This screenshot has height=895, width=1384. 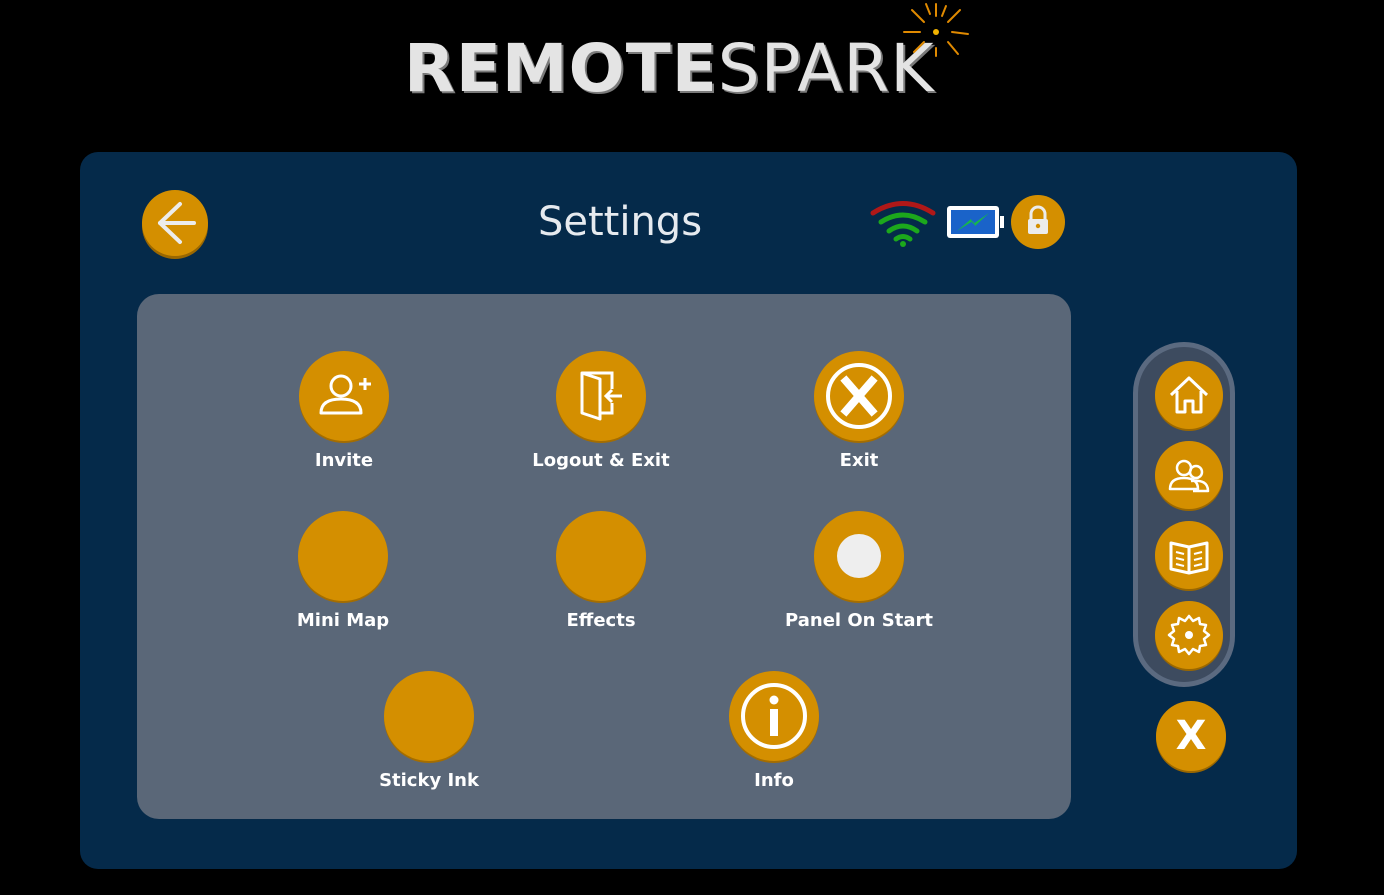 What do you see at coordinates (1189, 558) in the screenshot?
I see `book-icon` at bounding box center [1189, 558].